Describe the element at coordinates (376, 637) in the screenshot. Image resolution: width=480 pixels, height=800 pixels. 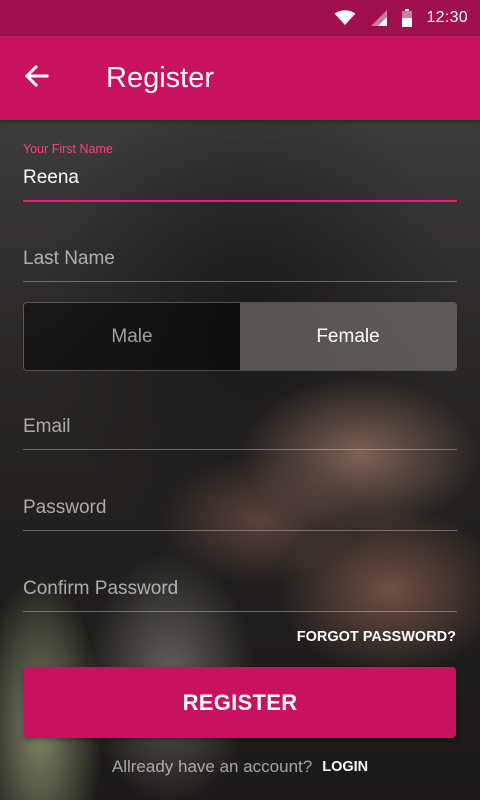
I see `forgot-password-link: FORGOT PASSWORD?` at that location.